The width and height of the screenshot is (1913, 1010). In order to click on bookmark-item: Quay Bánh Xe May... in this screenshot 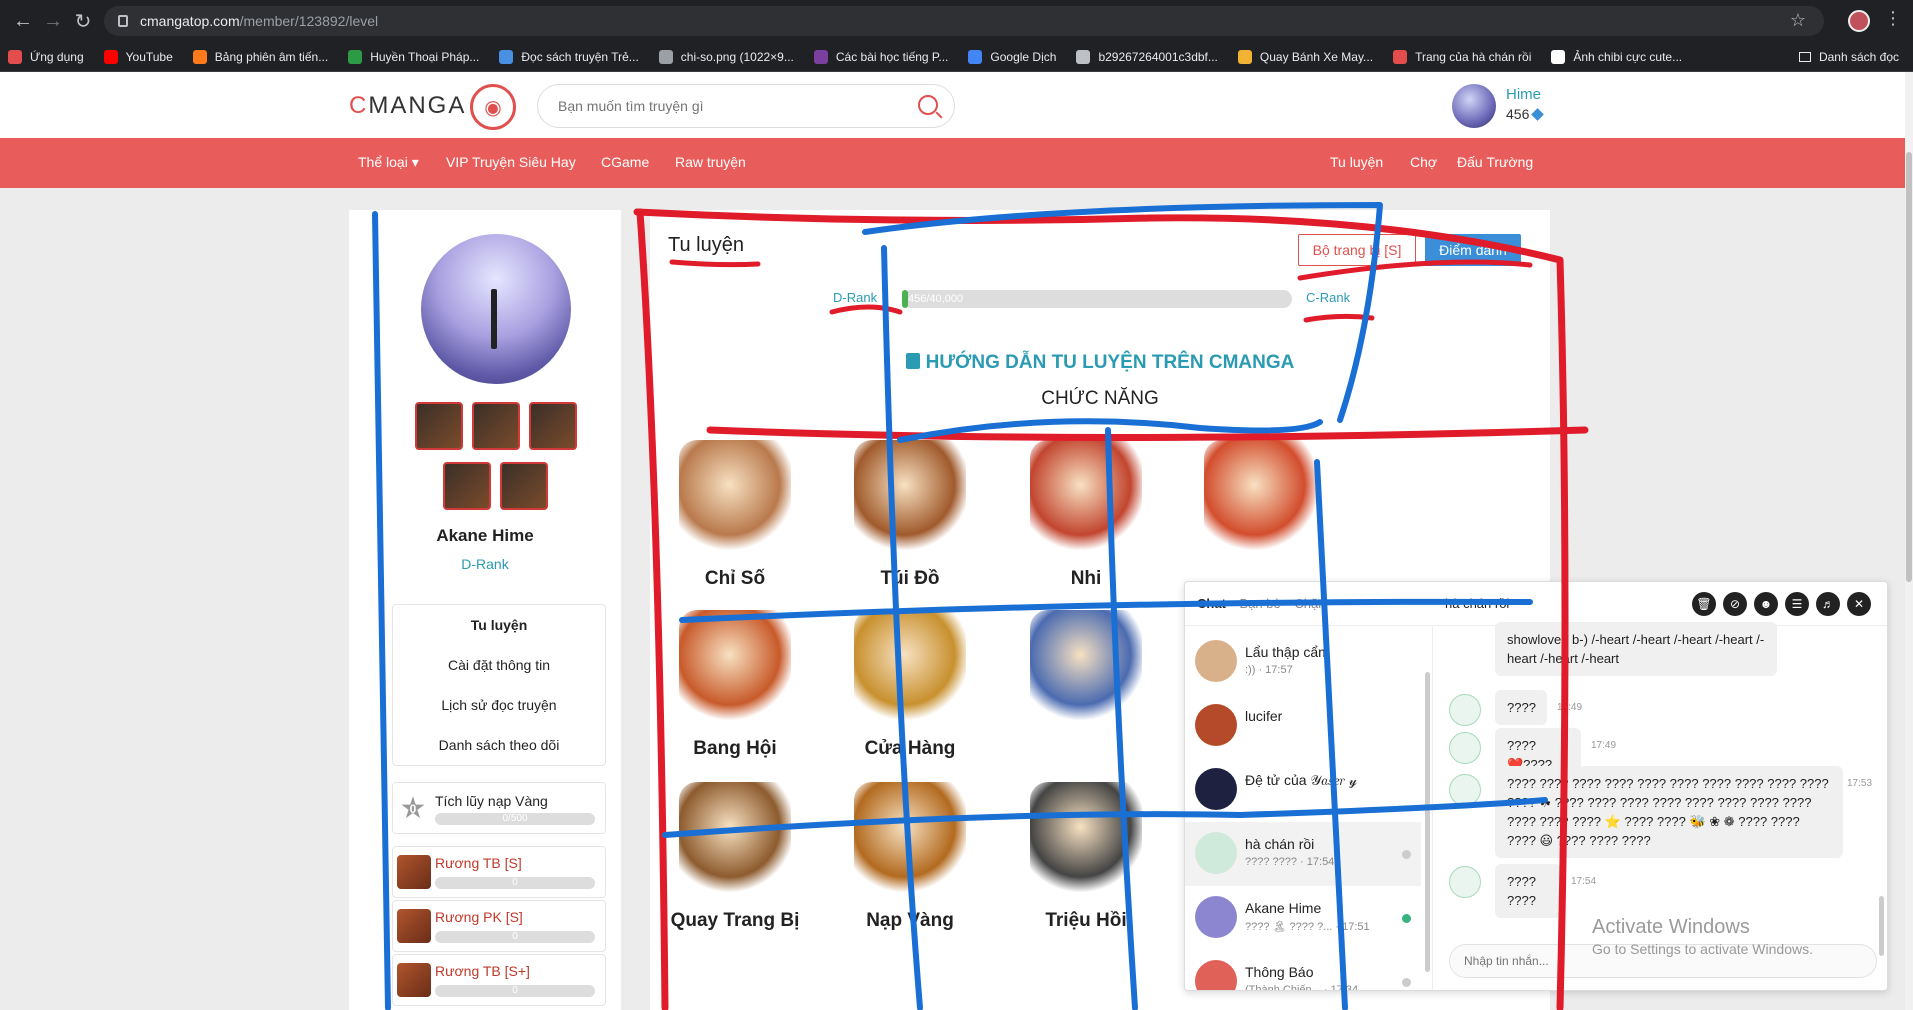, I will do `click(1305, 56)`.